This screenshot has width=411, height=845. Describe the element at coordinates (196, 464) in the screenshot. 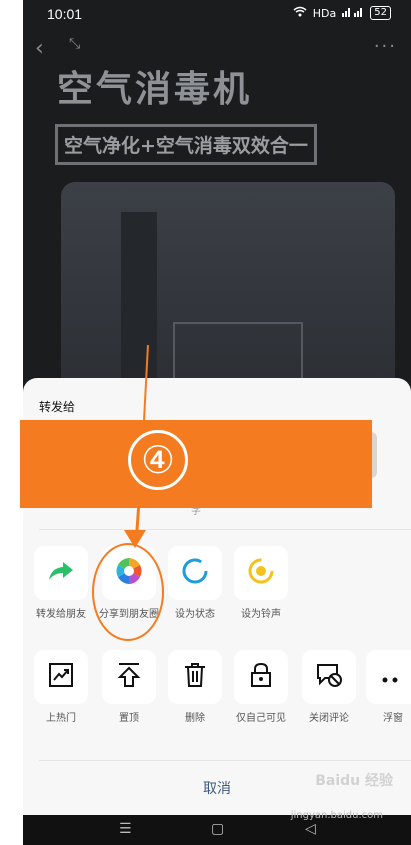

I see `annotation-banner: ④` at that location.